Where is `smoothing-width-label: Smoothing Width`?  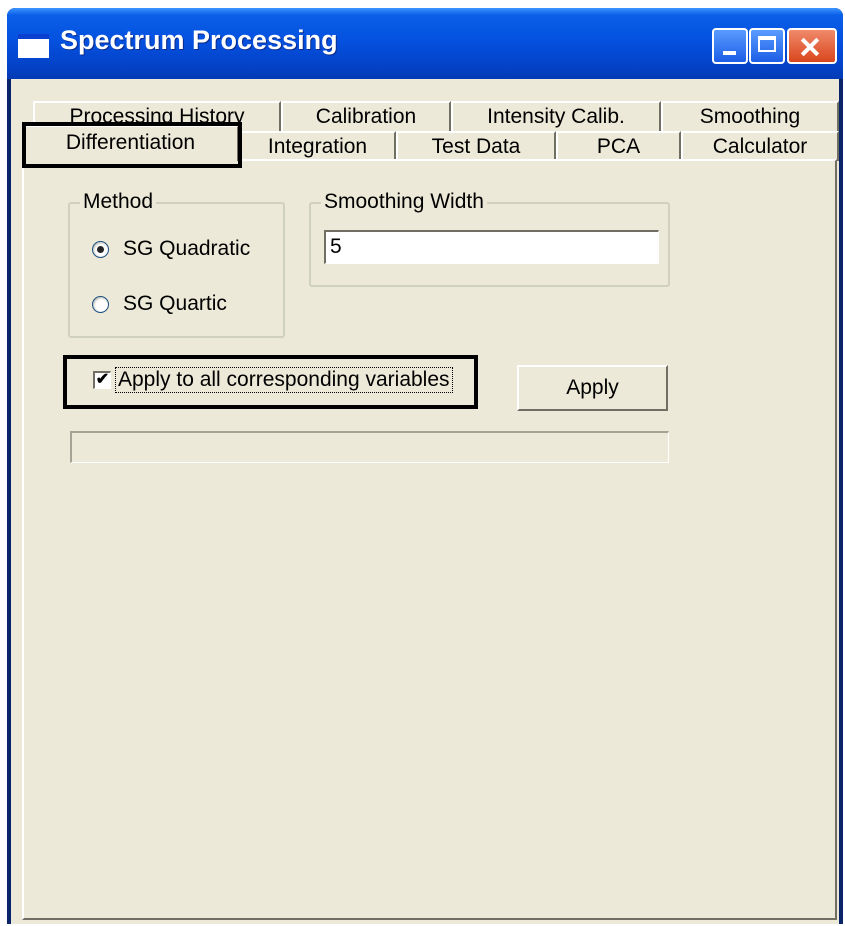 smoothing-width-label: Smoothing Width is located at coordinates (404, 202).